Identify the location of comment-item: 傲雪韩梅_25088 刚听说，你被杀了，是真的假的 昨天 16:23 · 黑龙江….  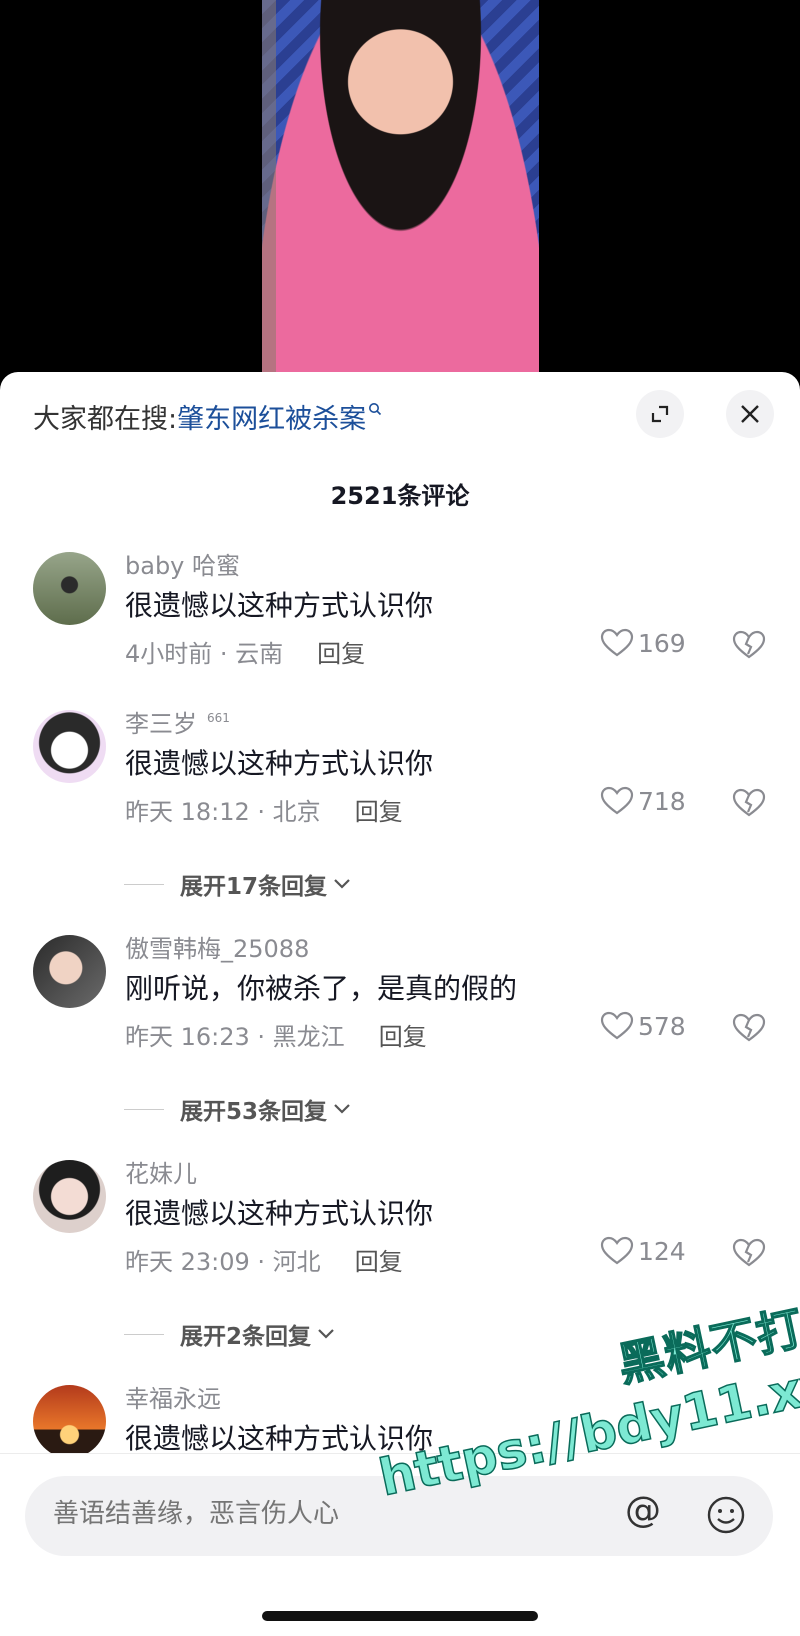
(400, 990).